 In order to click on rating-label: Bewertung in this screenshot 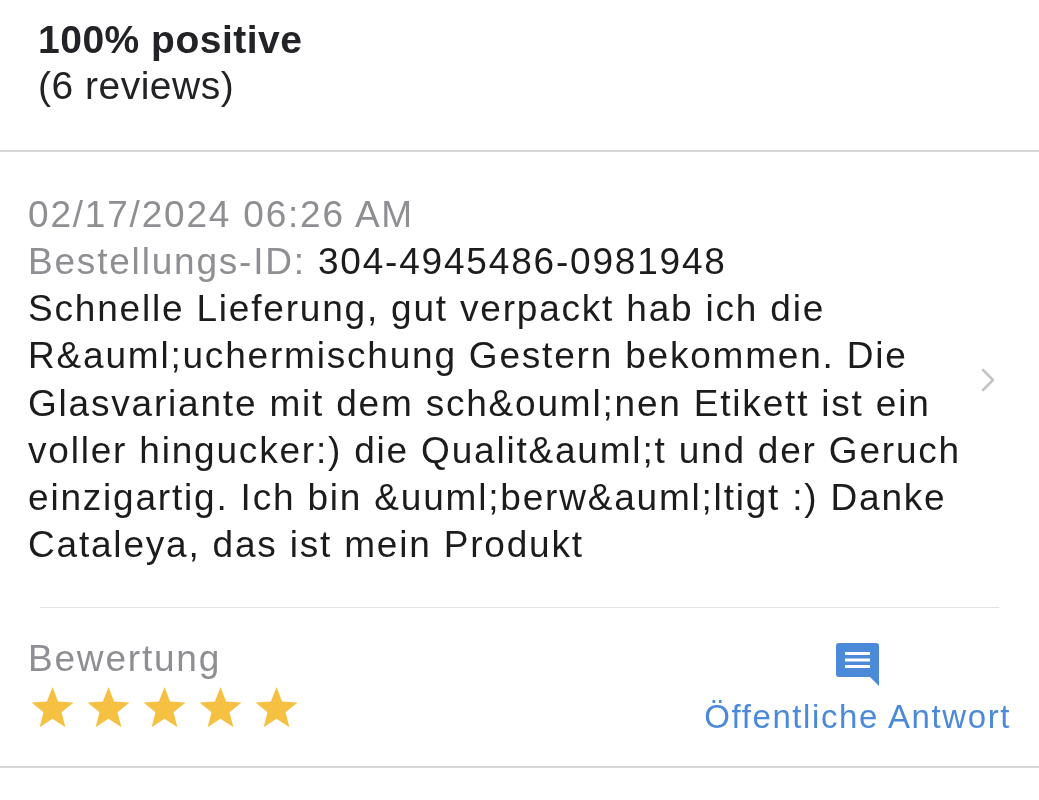, I will do `click(125, 658)`.